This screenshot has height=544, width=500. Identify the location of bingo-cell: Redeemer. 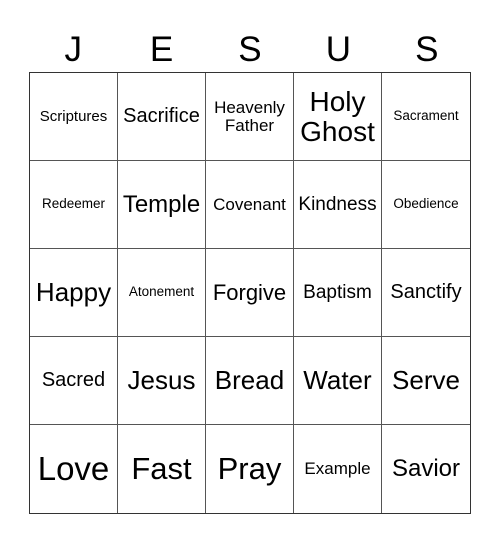
(74, 205).